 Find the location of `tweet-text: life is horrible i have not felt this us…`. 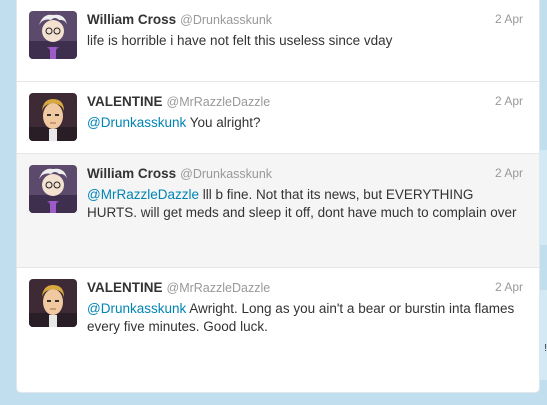

tweet-text: life is horrible i have not felt this us… is located at coordinates (303, 41).